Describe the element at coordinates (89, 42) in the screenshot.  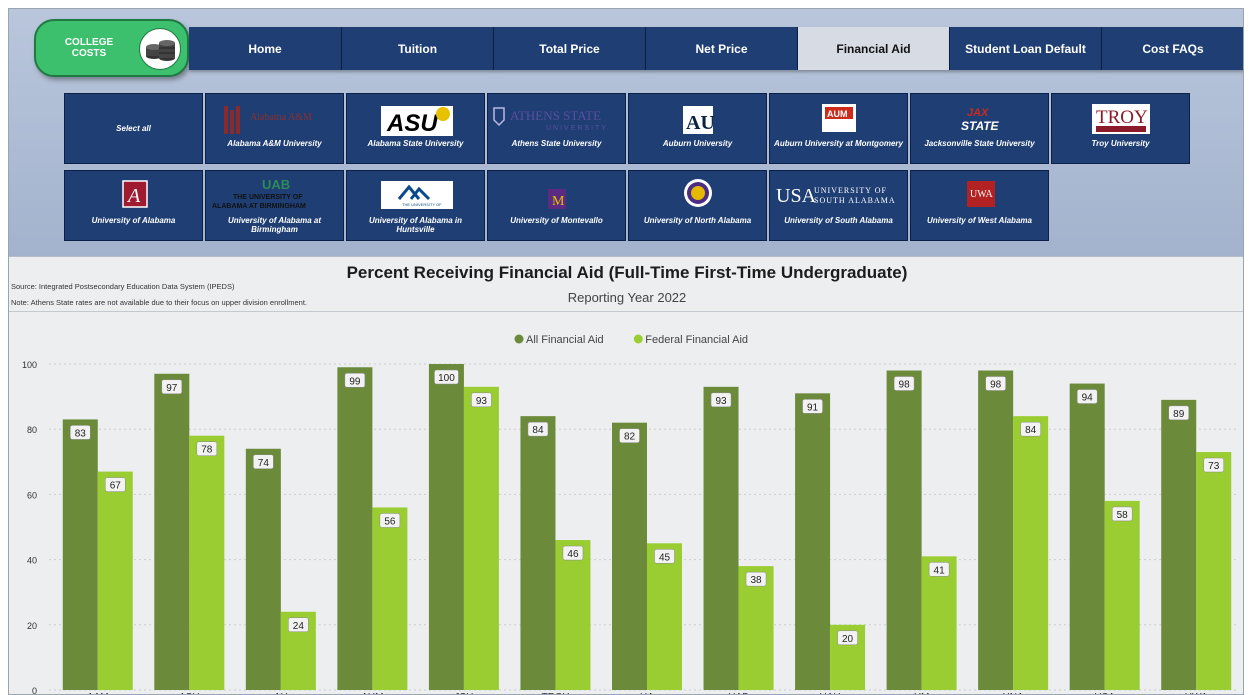
I see `logo-line-1: COLLEGE` at that location.